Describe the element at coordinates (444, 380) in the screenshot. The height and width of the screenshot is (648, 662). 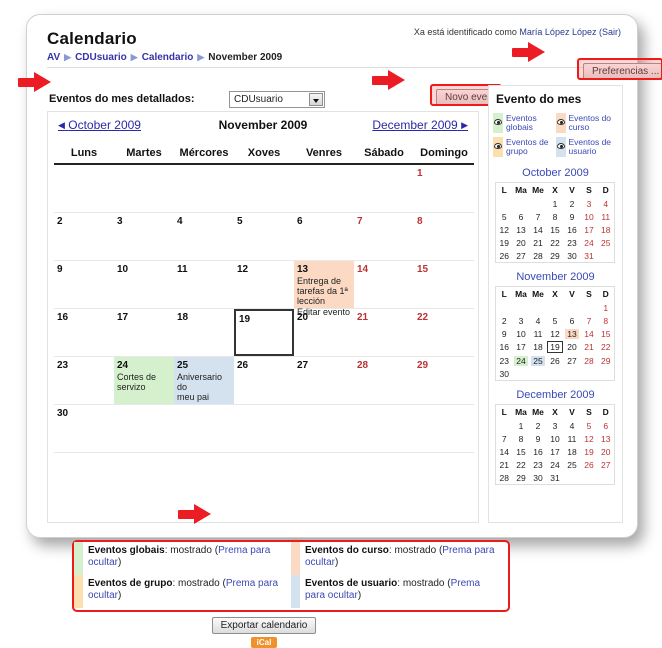
I see `calendar-day-cell: 29` at that location.